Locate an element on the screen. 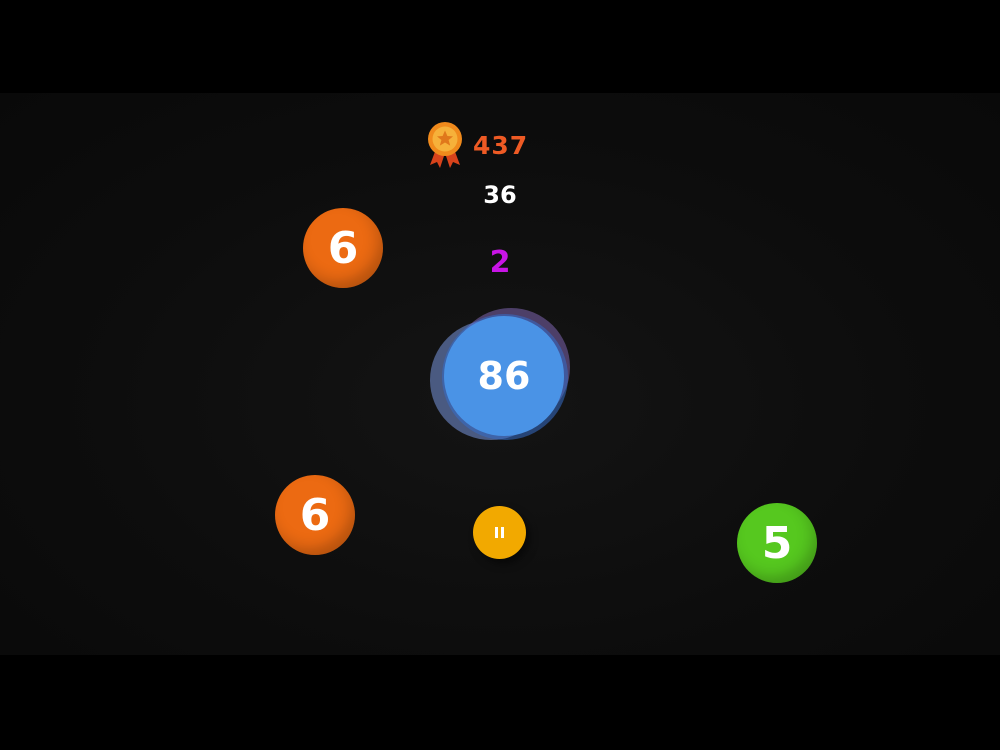  green-ball: 5 is located at coordinates (777, 543).